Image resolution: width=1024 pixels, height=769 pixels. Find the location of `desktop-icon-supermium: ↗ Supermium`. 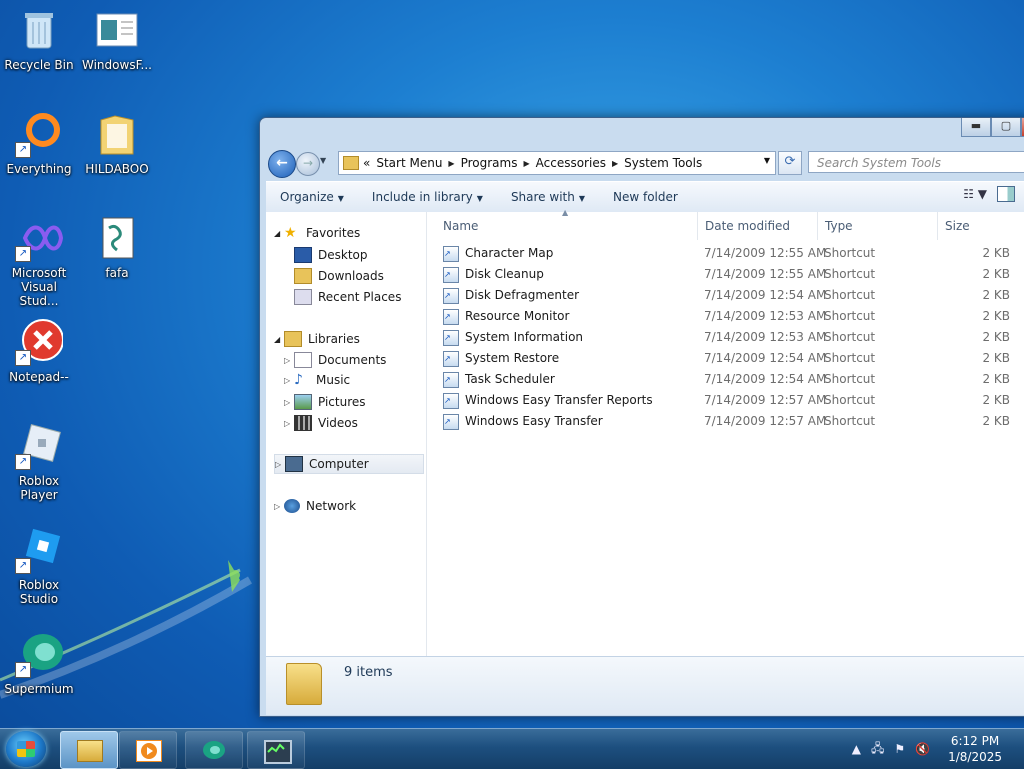

desktop-icon-supermium: ↗ Supermium is located at coordinates (39, 663).